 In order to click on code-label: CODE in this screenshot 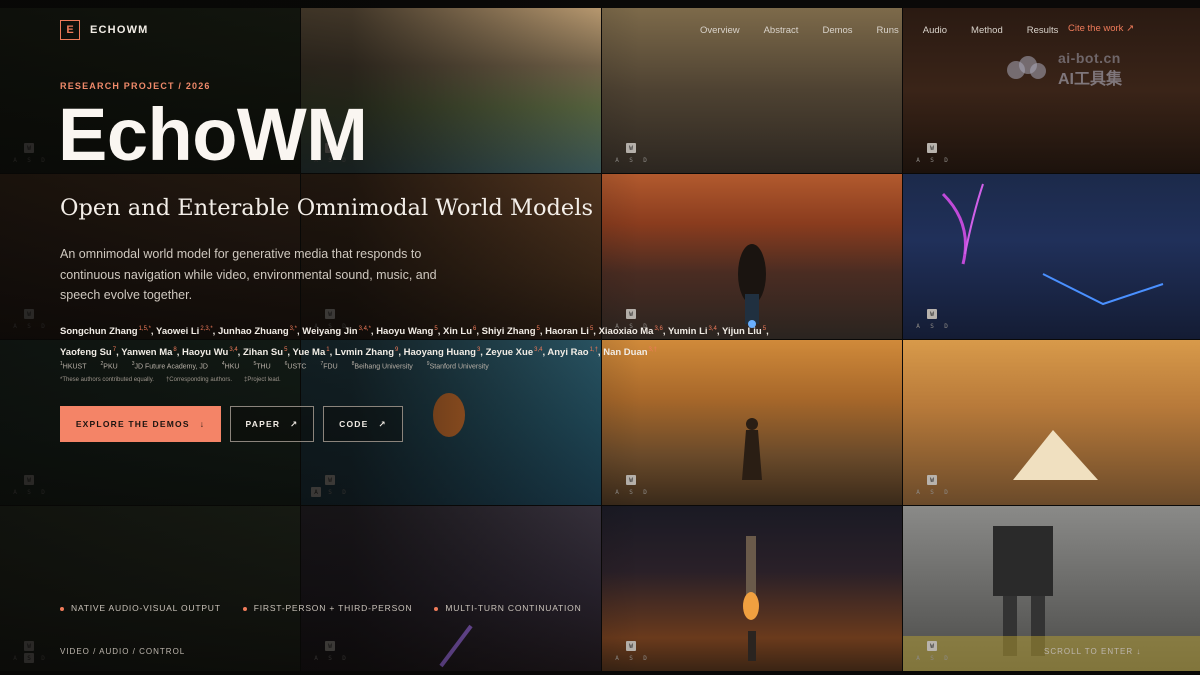, I will do `click(354, 424)`.